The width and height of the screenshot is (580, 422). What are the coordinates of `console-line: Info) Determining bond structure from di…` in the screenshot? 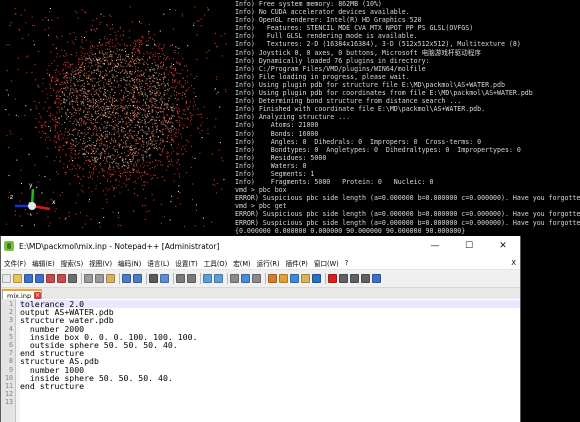 It's located at (348, 101).